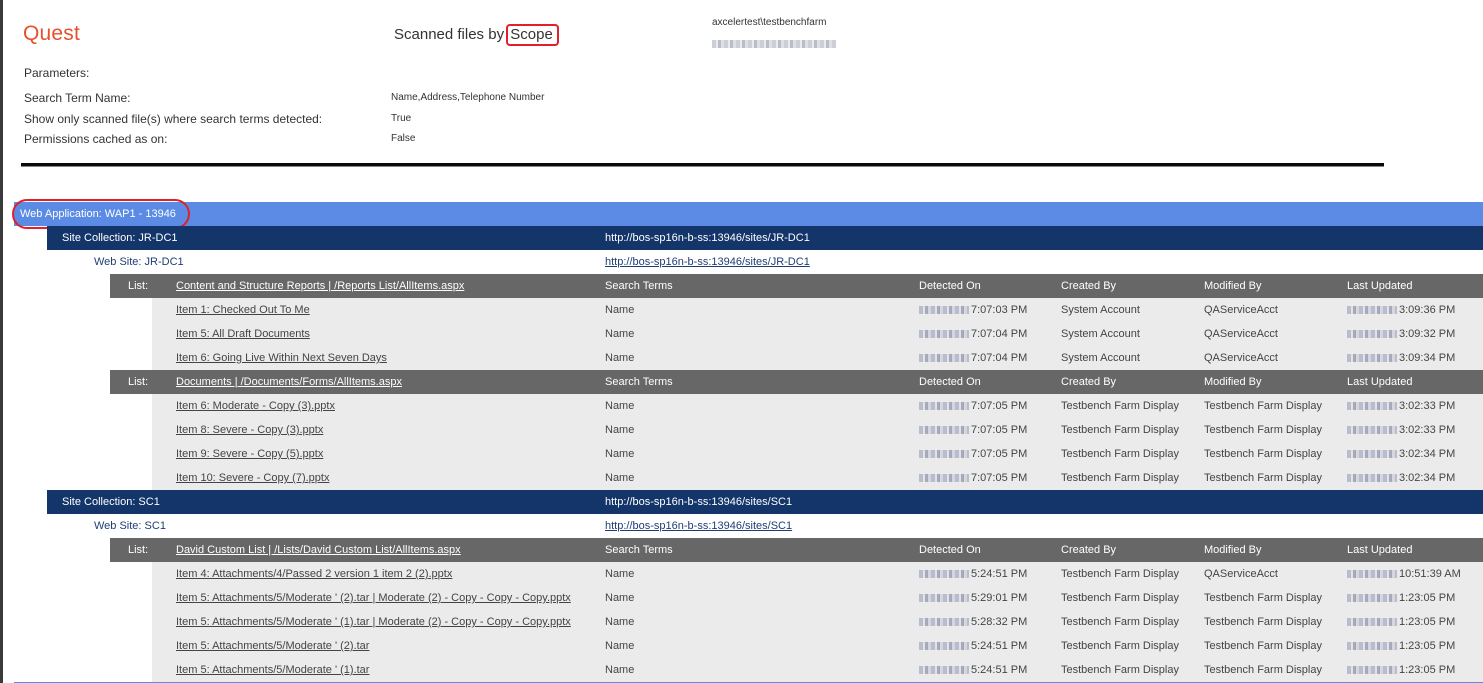 The height and width of the screenshot is (683, 1483). Describe the element at coordinates (1427, 334) in the screenshot. I see `item-last-updated-time: 3:09:32 PM` at that location.